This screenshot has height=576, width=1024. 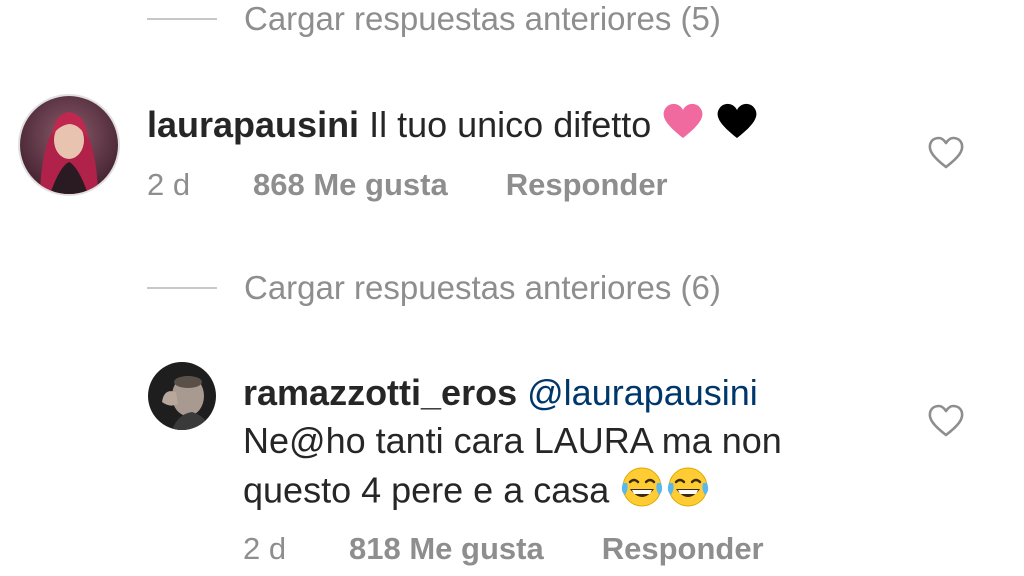 I want to click on comment-text: Il tuo unico difetto, so click(x=510, y=124).